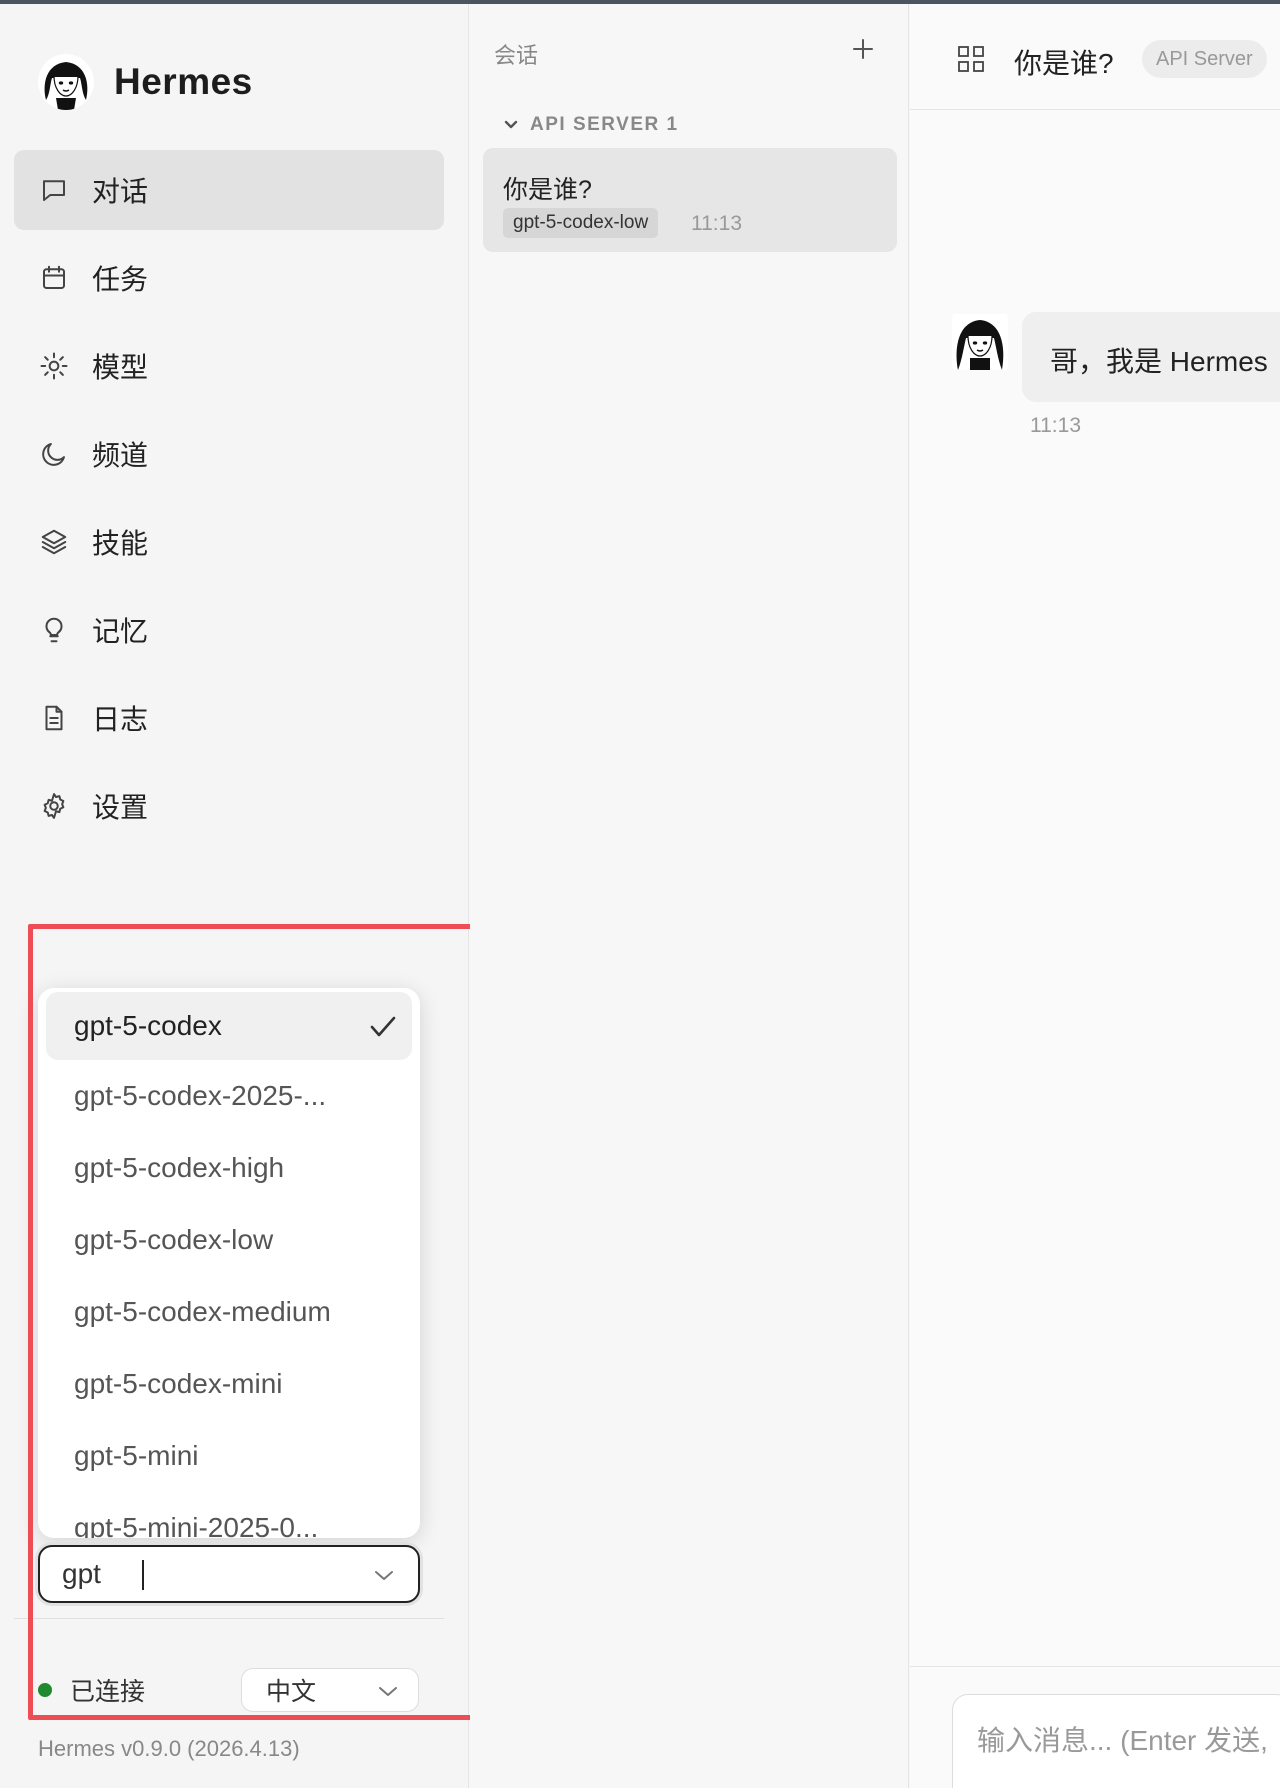 The width and height of the screenshot is (1280, 1788). Describe the element at coordinates (120, 631) in the screenshot. I see `sidebar-item-label: 记忆` at that location.